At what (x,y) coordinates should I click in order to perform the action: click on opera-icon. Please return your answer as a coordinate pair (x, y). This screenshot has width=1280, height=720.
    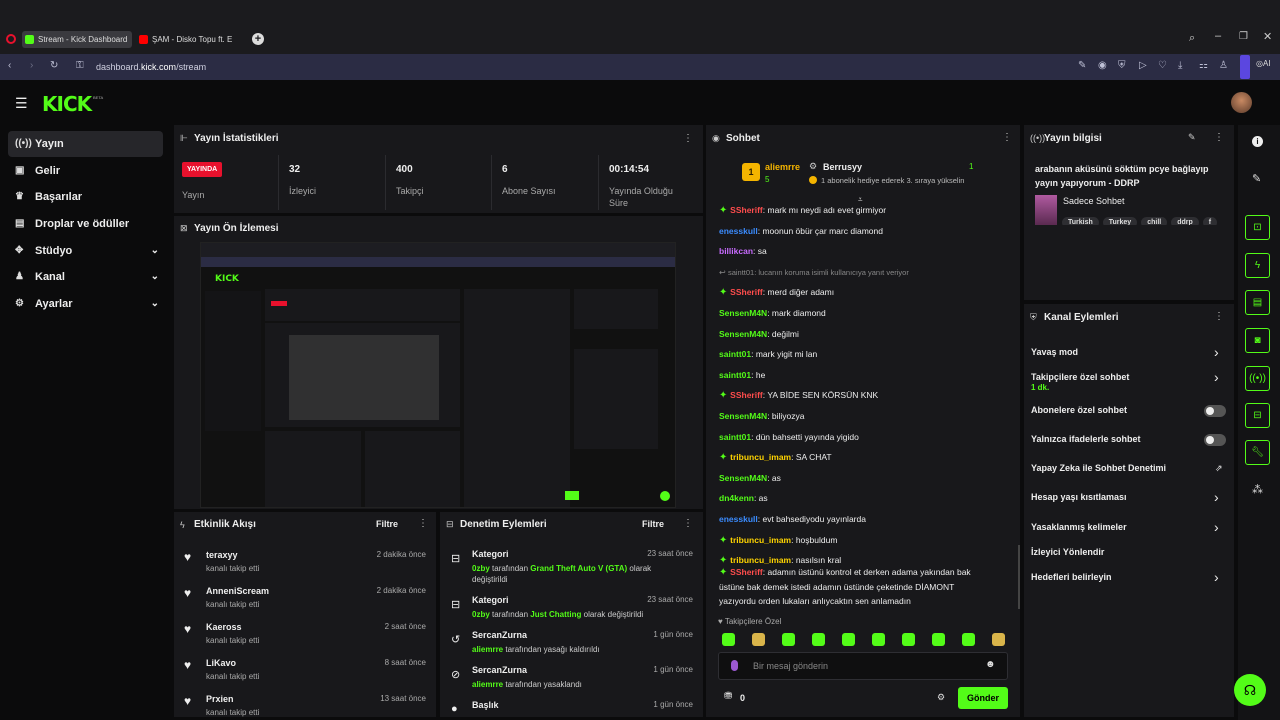
    Looking at the image, I should click on (11, 39).